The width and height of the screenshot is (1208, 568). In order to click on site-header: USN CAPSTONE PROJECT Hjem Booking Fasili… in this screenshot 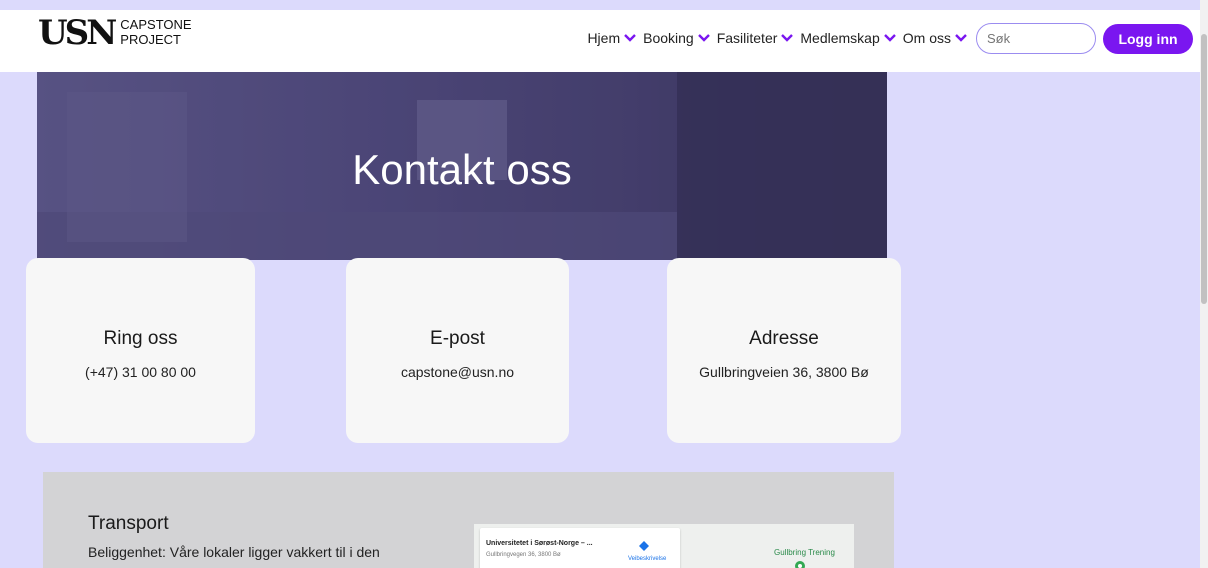, I will do `click(600, 41)`.